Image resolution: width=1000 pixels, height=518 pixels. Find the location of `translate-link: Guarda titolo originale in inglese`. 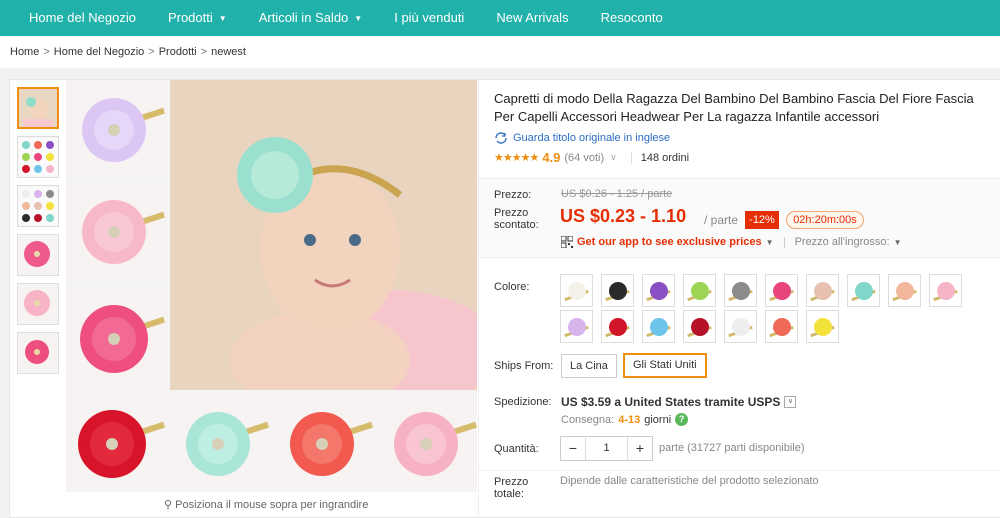

translate-link: Guarda titolo originale in inglese is located at coordinates (582, 138).